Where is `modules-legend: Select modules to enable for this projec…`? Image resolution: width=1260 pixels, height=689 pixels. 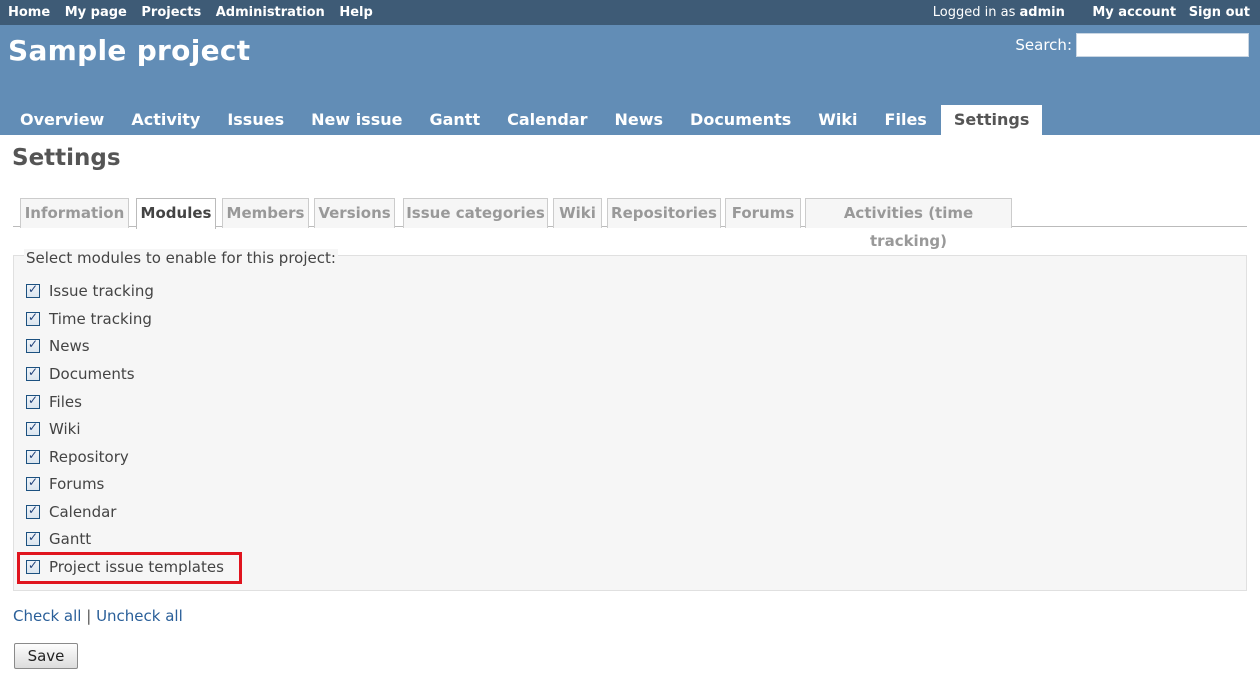
modules-legend: Select modules to enable for this projec… is located at coordinates (181, 258).